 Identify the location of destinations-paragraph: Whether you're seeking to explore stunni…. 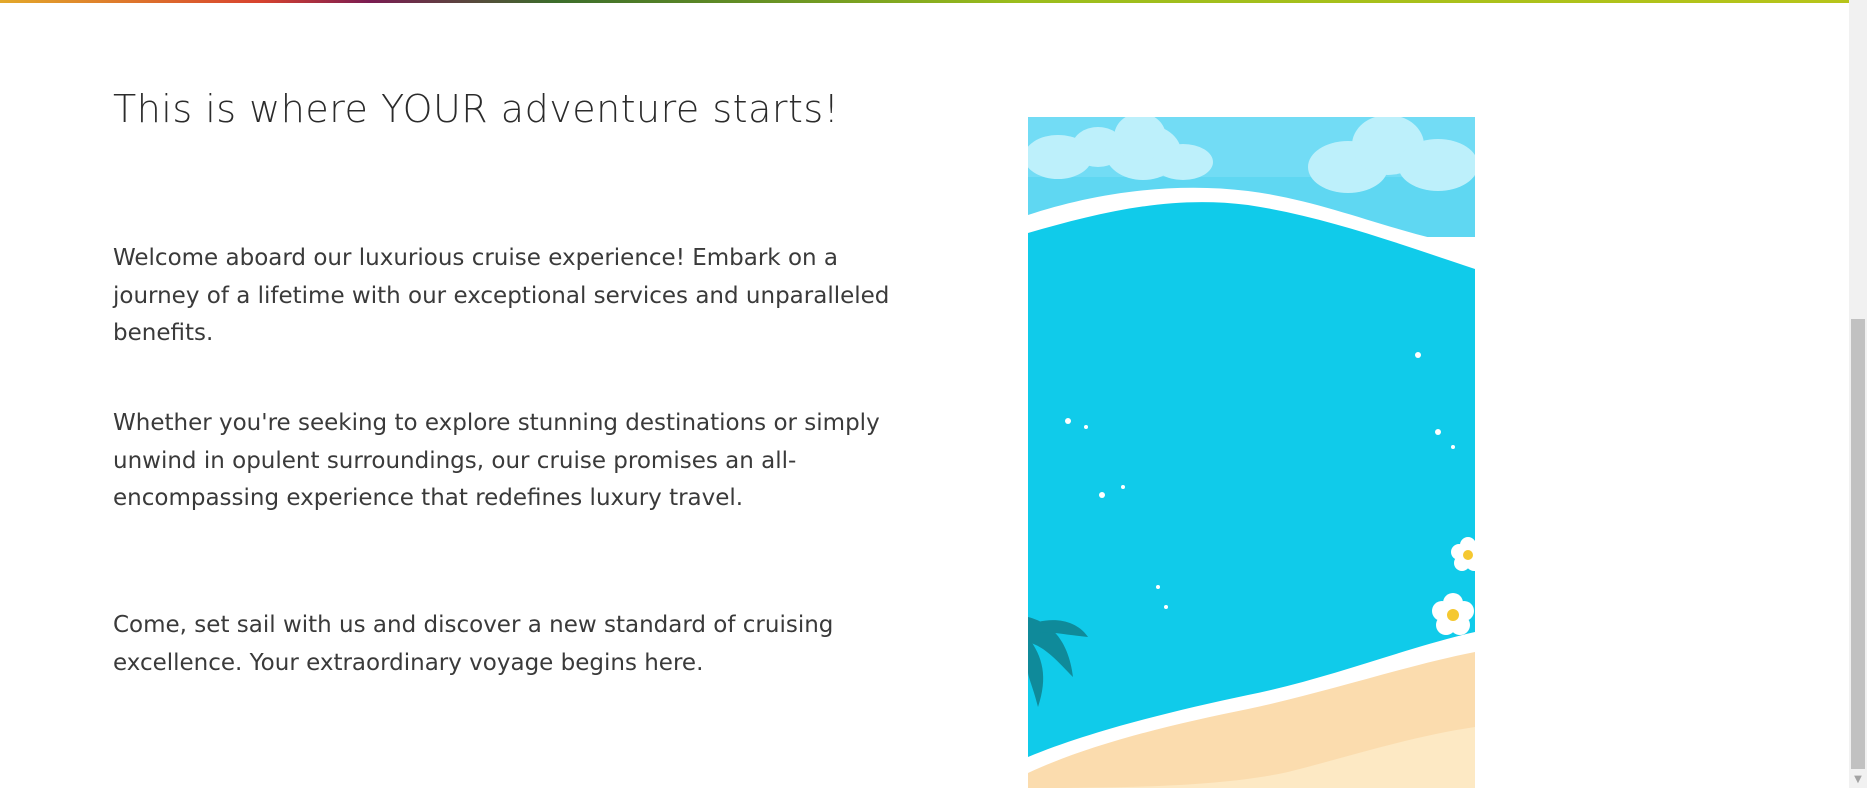
(496, 460).